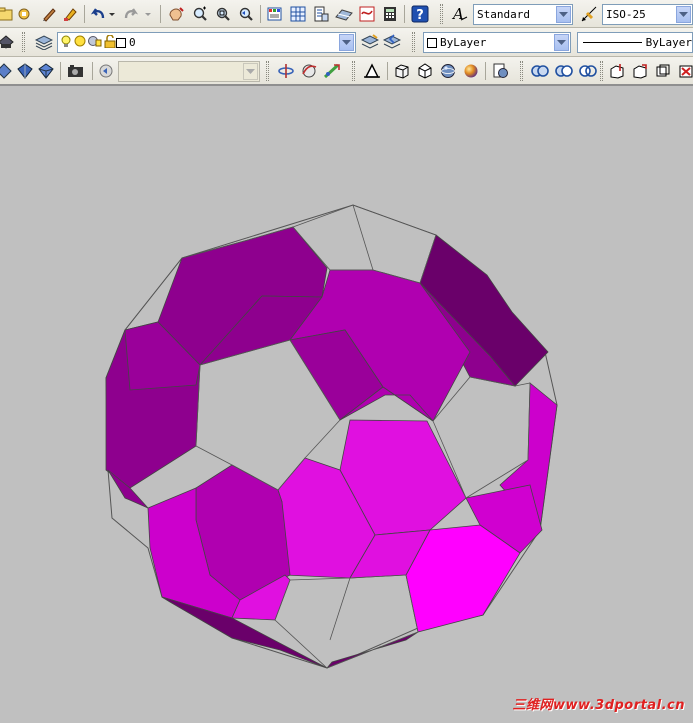  What do you see at coordinates (370, 42) in the screenshot?
I see `make-current-layer-icon` at bounding box center [370, 42].